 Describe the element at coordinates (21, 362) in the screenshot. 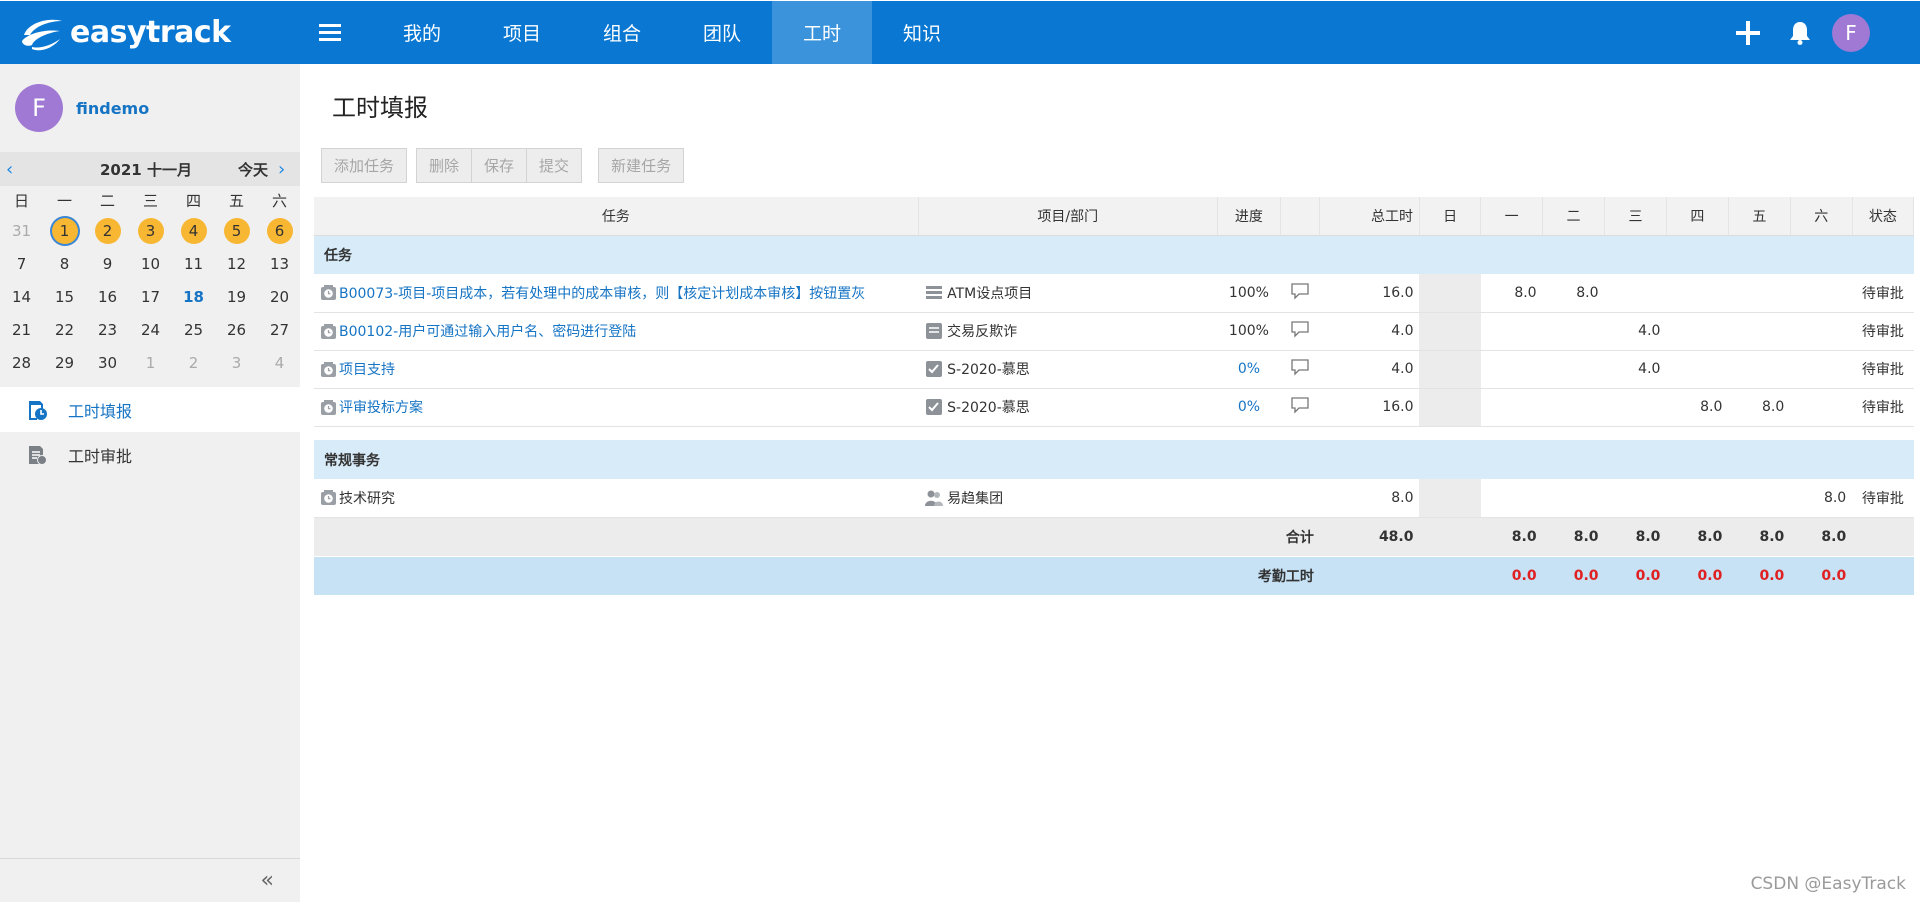

I see `calendar-day: 28` at that location.